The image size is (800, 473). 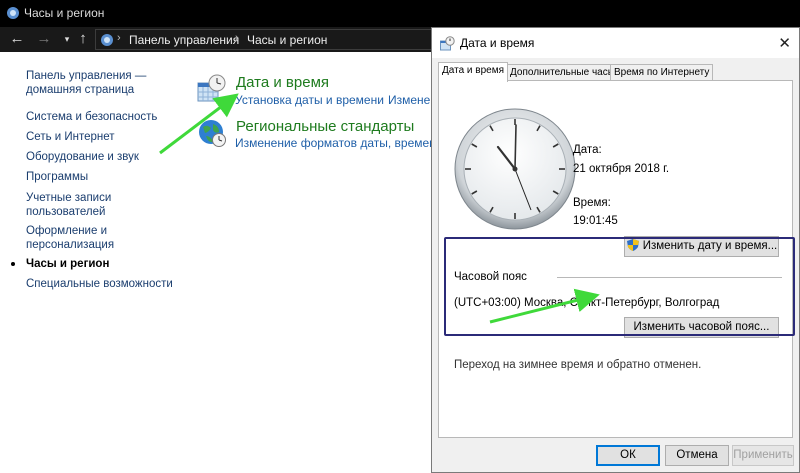 I want to click on time-value: 19:01:45, so click(x=595, y=221).